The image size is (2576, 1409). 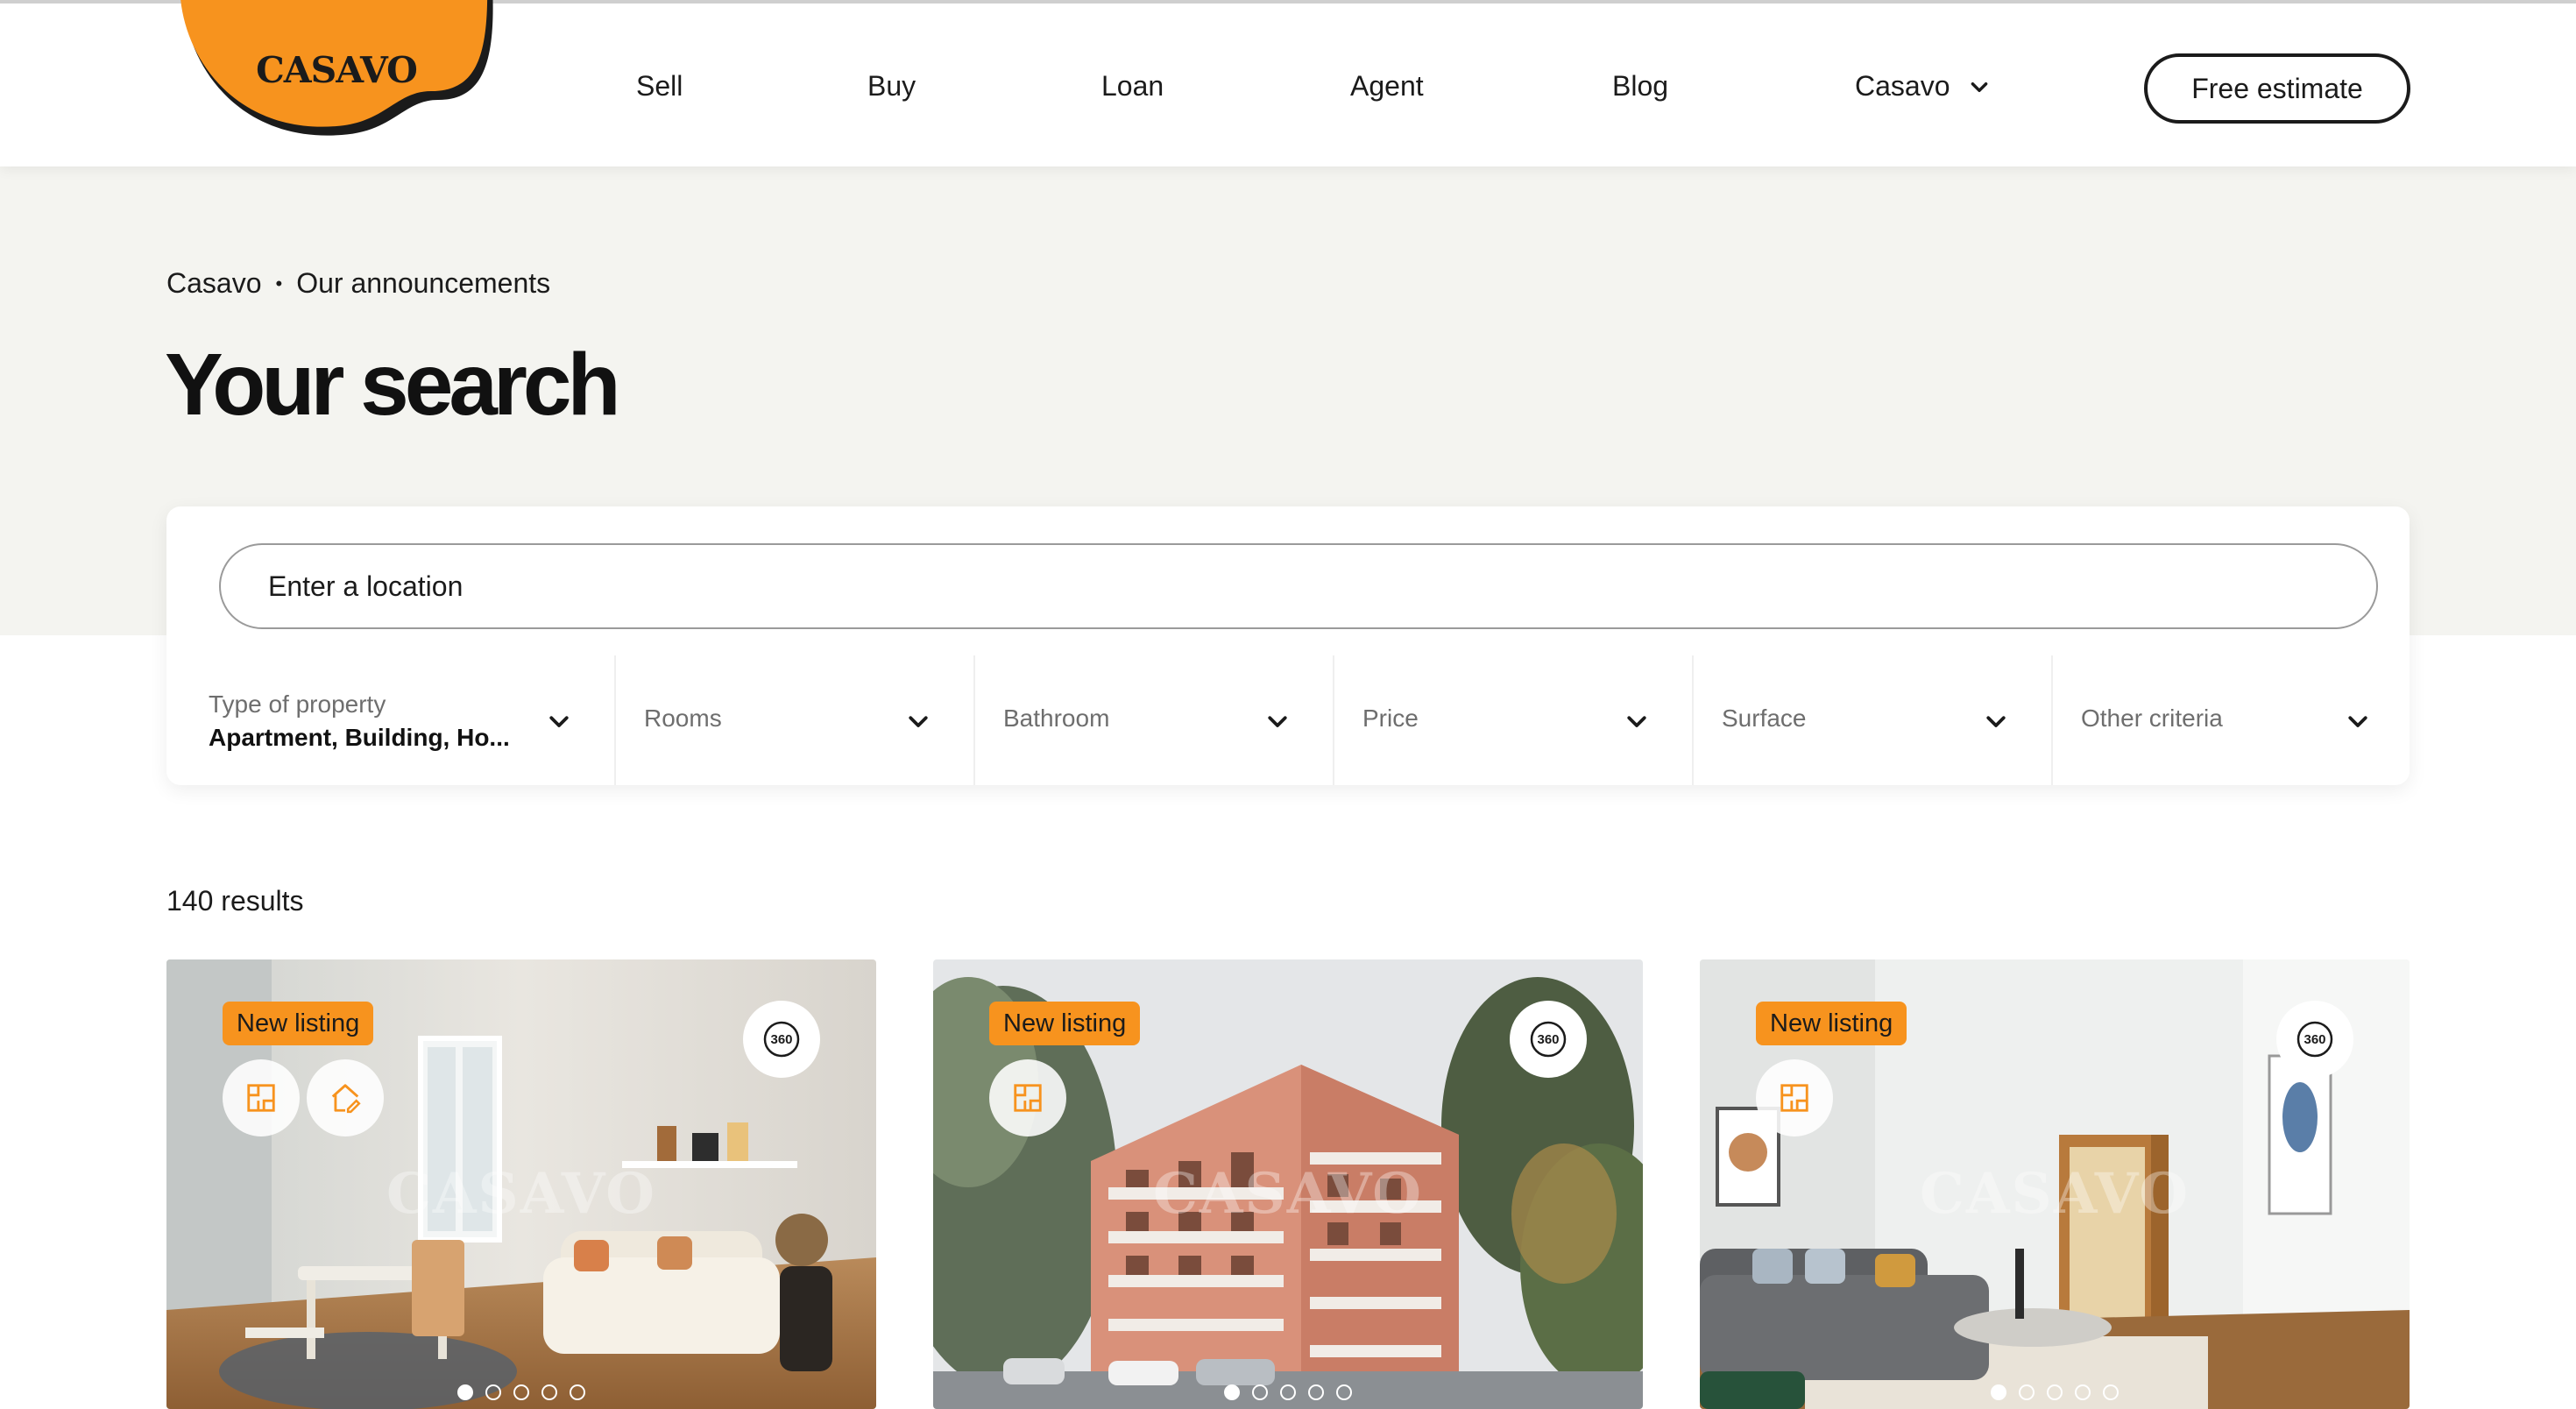 What do you see at coordinates (2231, 720) in the screenshot?
I see `filter-other-criteria: Other criteria` at bounding box center [2231, 720].